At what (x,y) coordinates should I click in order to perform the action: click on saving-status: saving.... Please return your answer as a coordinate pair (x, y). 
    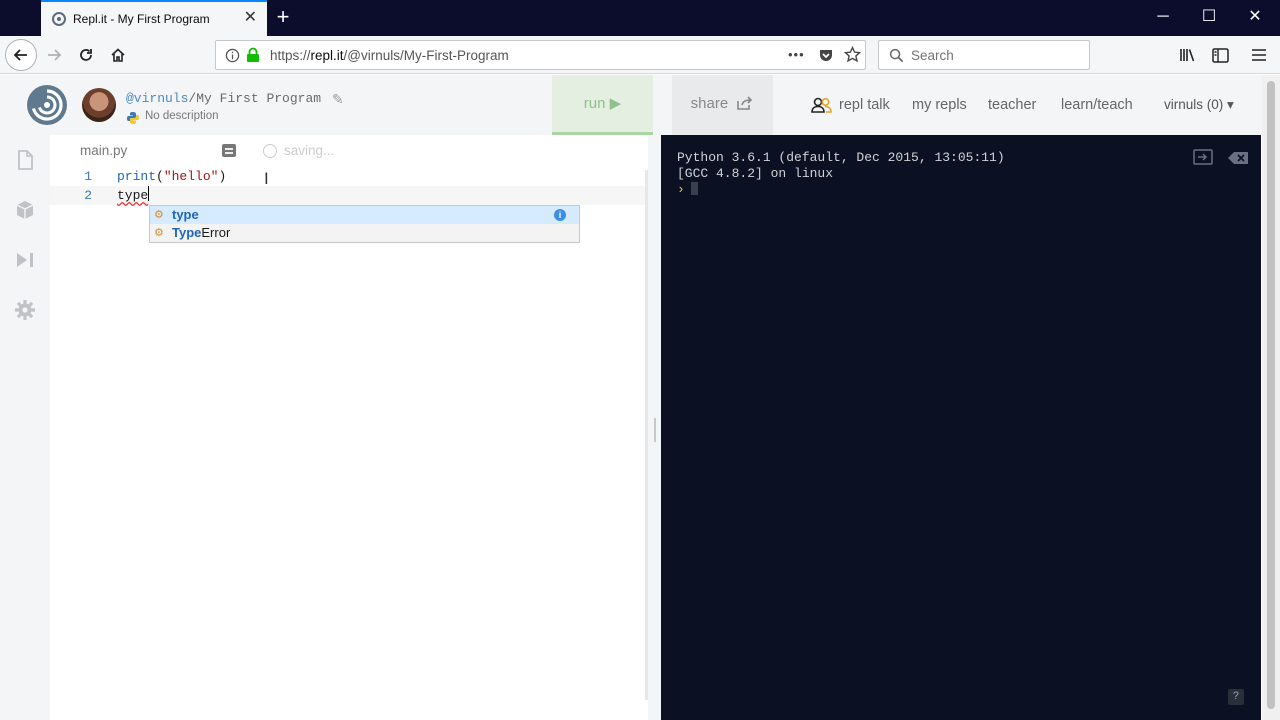
    Looking at the image, I should click on (309, 150).